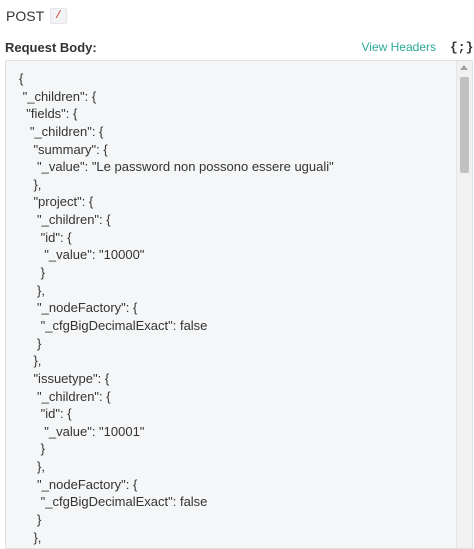  Describe the element at coordinates (82, 255) in the screenshot. I see `code-line: "_value": "10000"` at that location.